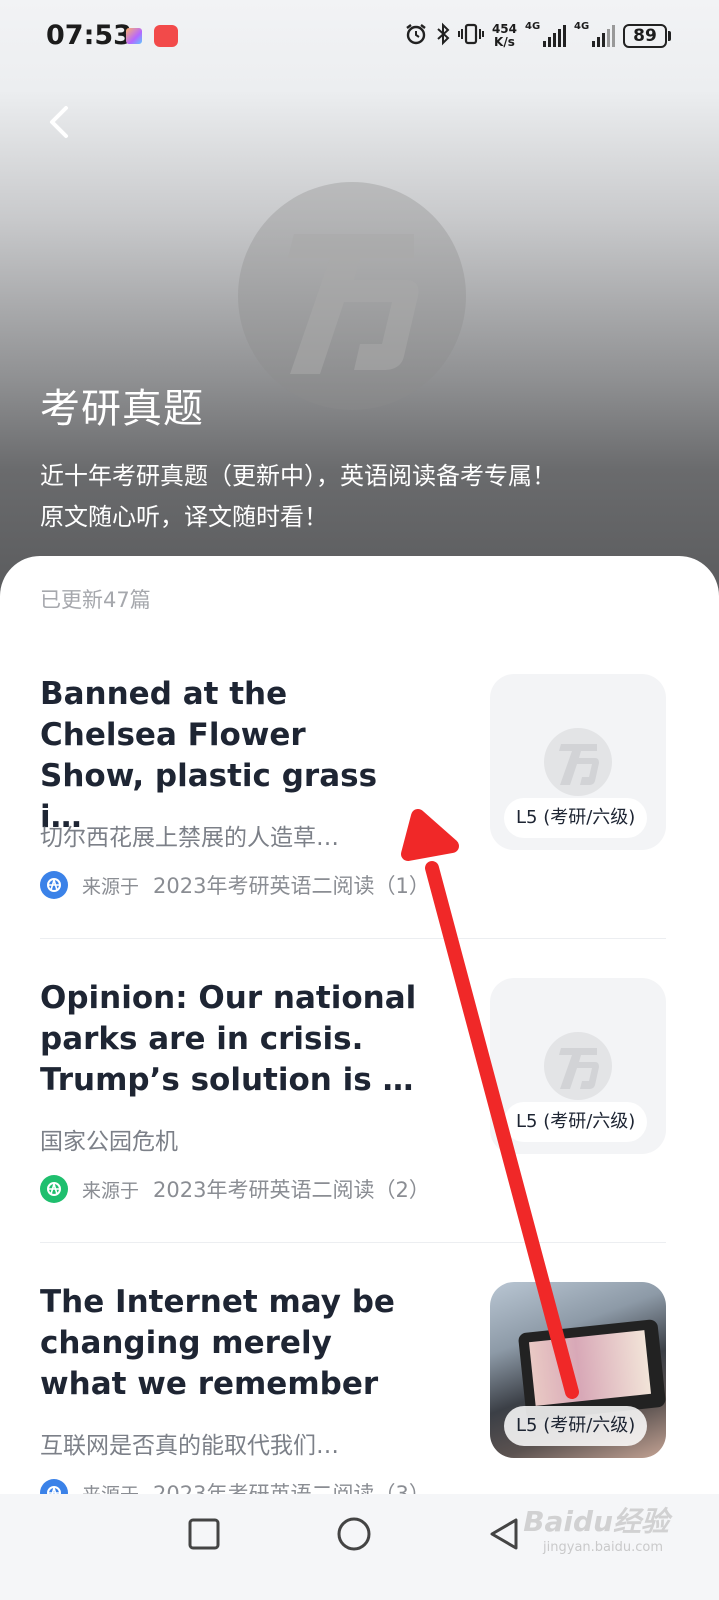 The image size is (719, 1600). Describe the element at coordinates (596, 1521) in the screenshot. I see `watermark-brand: Baidu经验` at that location.